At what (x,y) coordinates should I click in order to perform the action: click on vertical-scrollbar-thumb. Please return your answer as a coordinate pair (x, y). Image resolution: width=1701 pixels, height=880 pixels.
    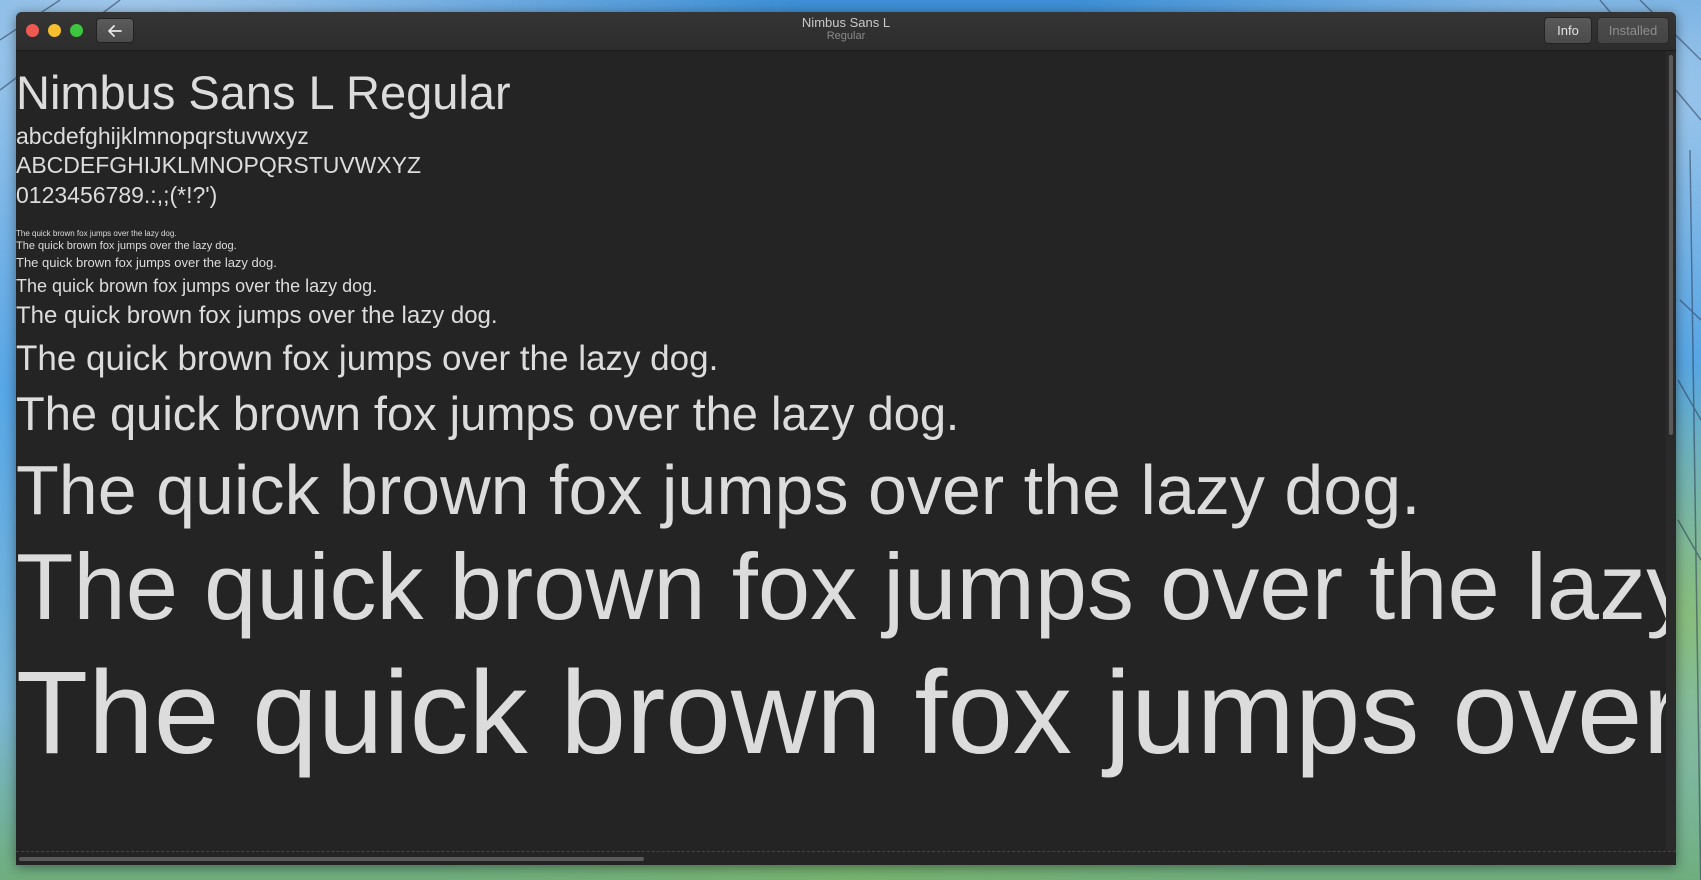
    Looking at the image, I should click on (1671, 245).